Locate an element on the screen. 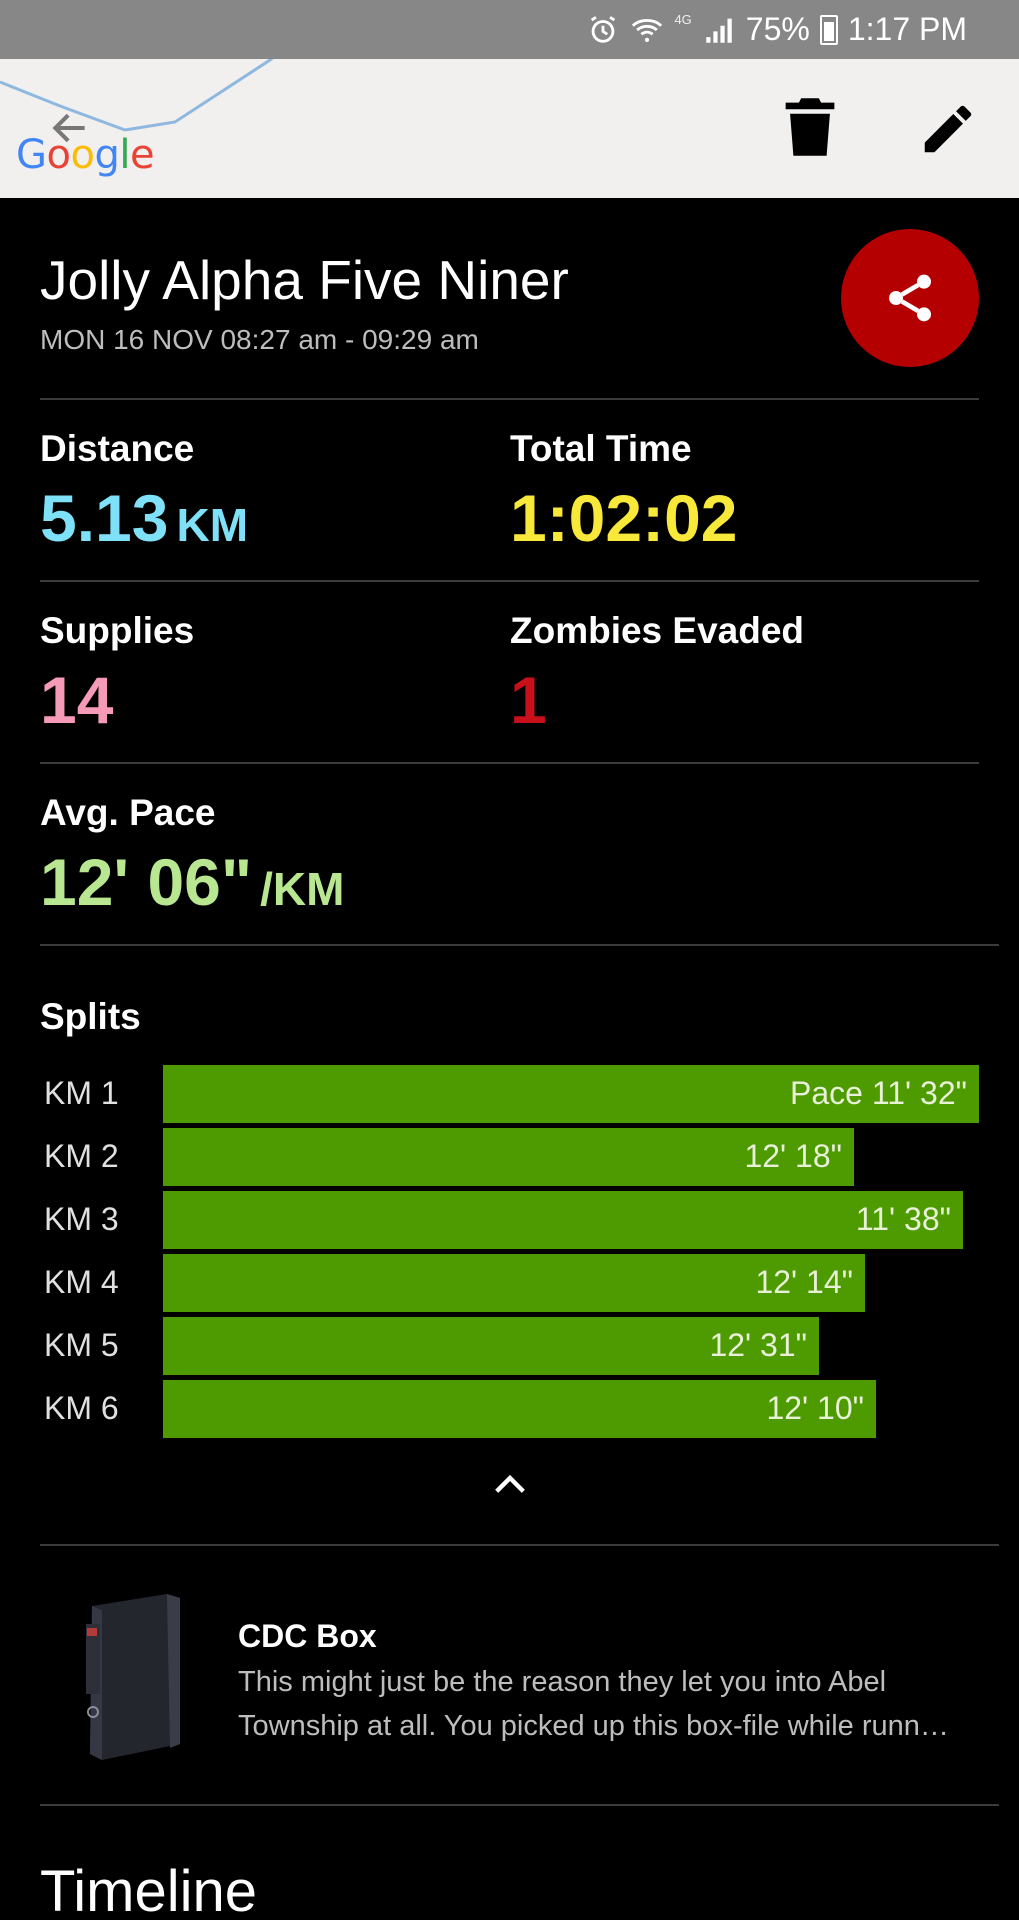 The height and width of the screenshot is (1920, 1019). edit-button is located at coordinates (948, 129).